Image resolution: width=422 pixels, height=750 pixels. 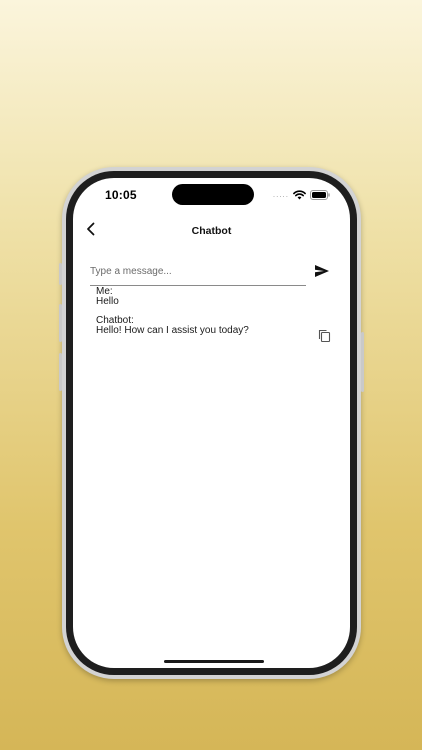 I want to click on page-title: Chatbot, so click(x=211, y=231).